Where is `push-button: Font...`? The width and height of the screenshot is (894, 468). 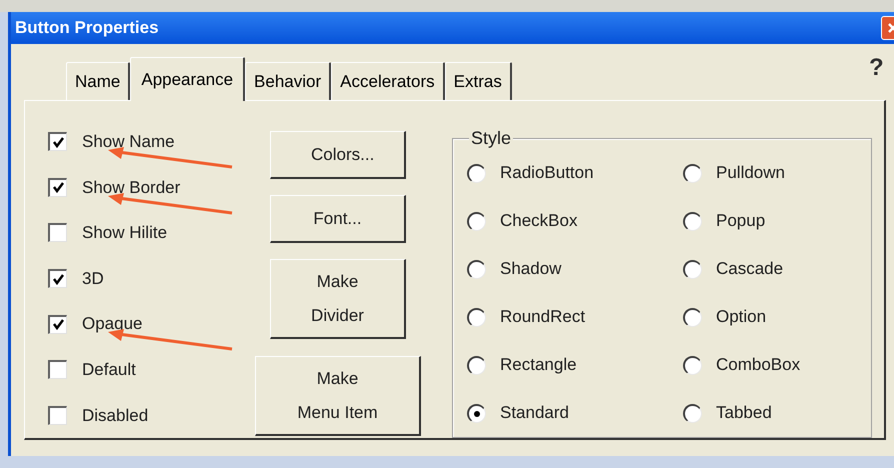
push-button: Font... is located at coordinates (338, 219).